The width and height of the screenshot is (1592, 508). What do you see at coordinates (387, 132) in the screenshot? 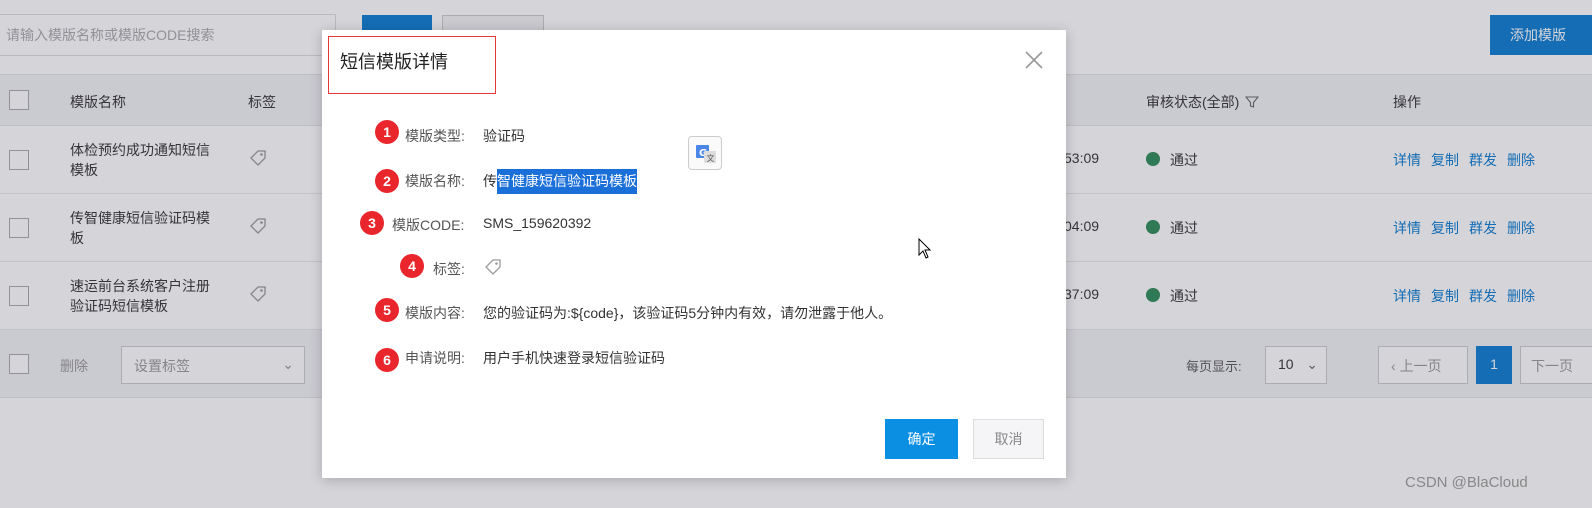
I see `annotation-badge: 1` at bounding box center [387, 132].